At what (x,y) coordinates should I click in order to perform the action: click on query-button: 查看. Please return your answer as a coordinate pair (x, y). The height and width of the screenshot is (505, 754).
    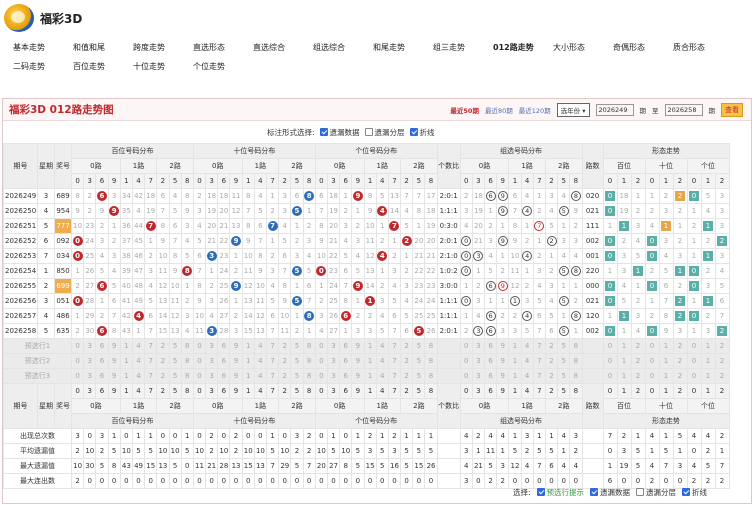
    Looking at the image, I should click on (732, 110).